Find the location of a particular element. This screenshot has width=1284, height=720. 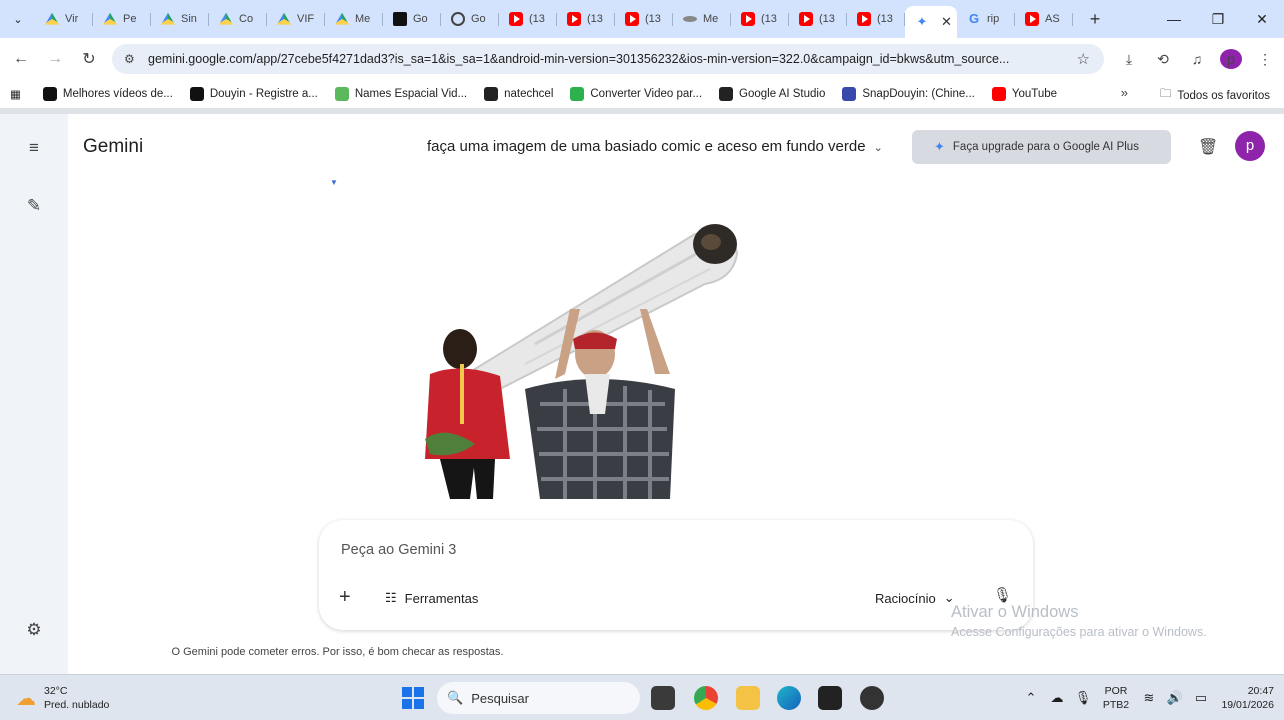

tab-active: ✦ ✕ is located at coordinates (931, 22).